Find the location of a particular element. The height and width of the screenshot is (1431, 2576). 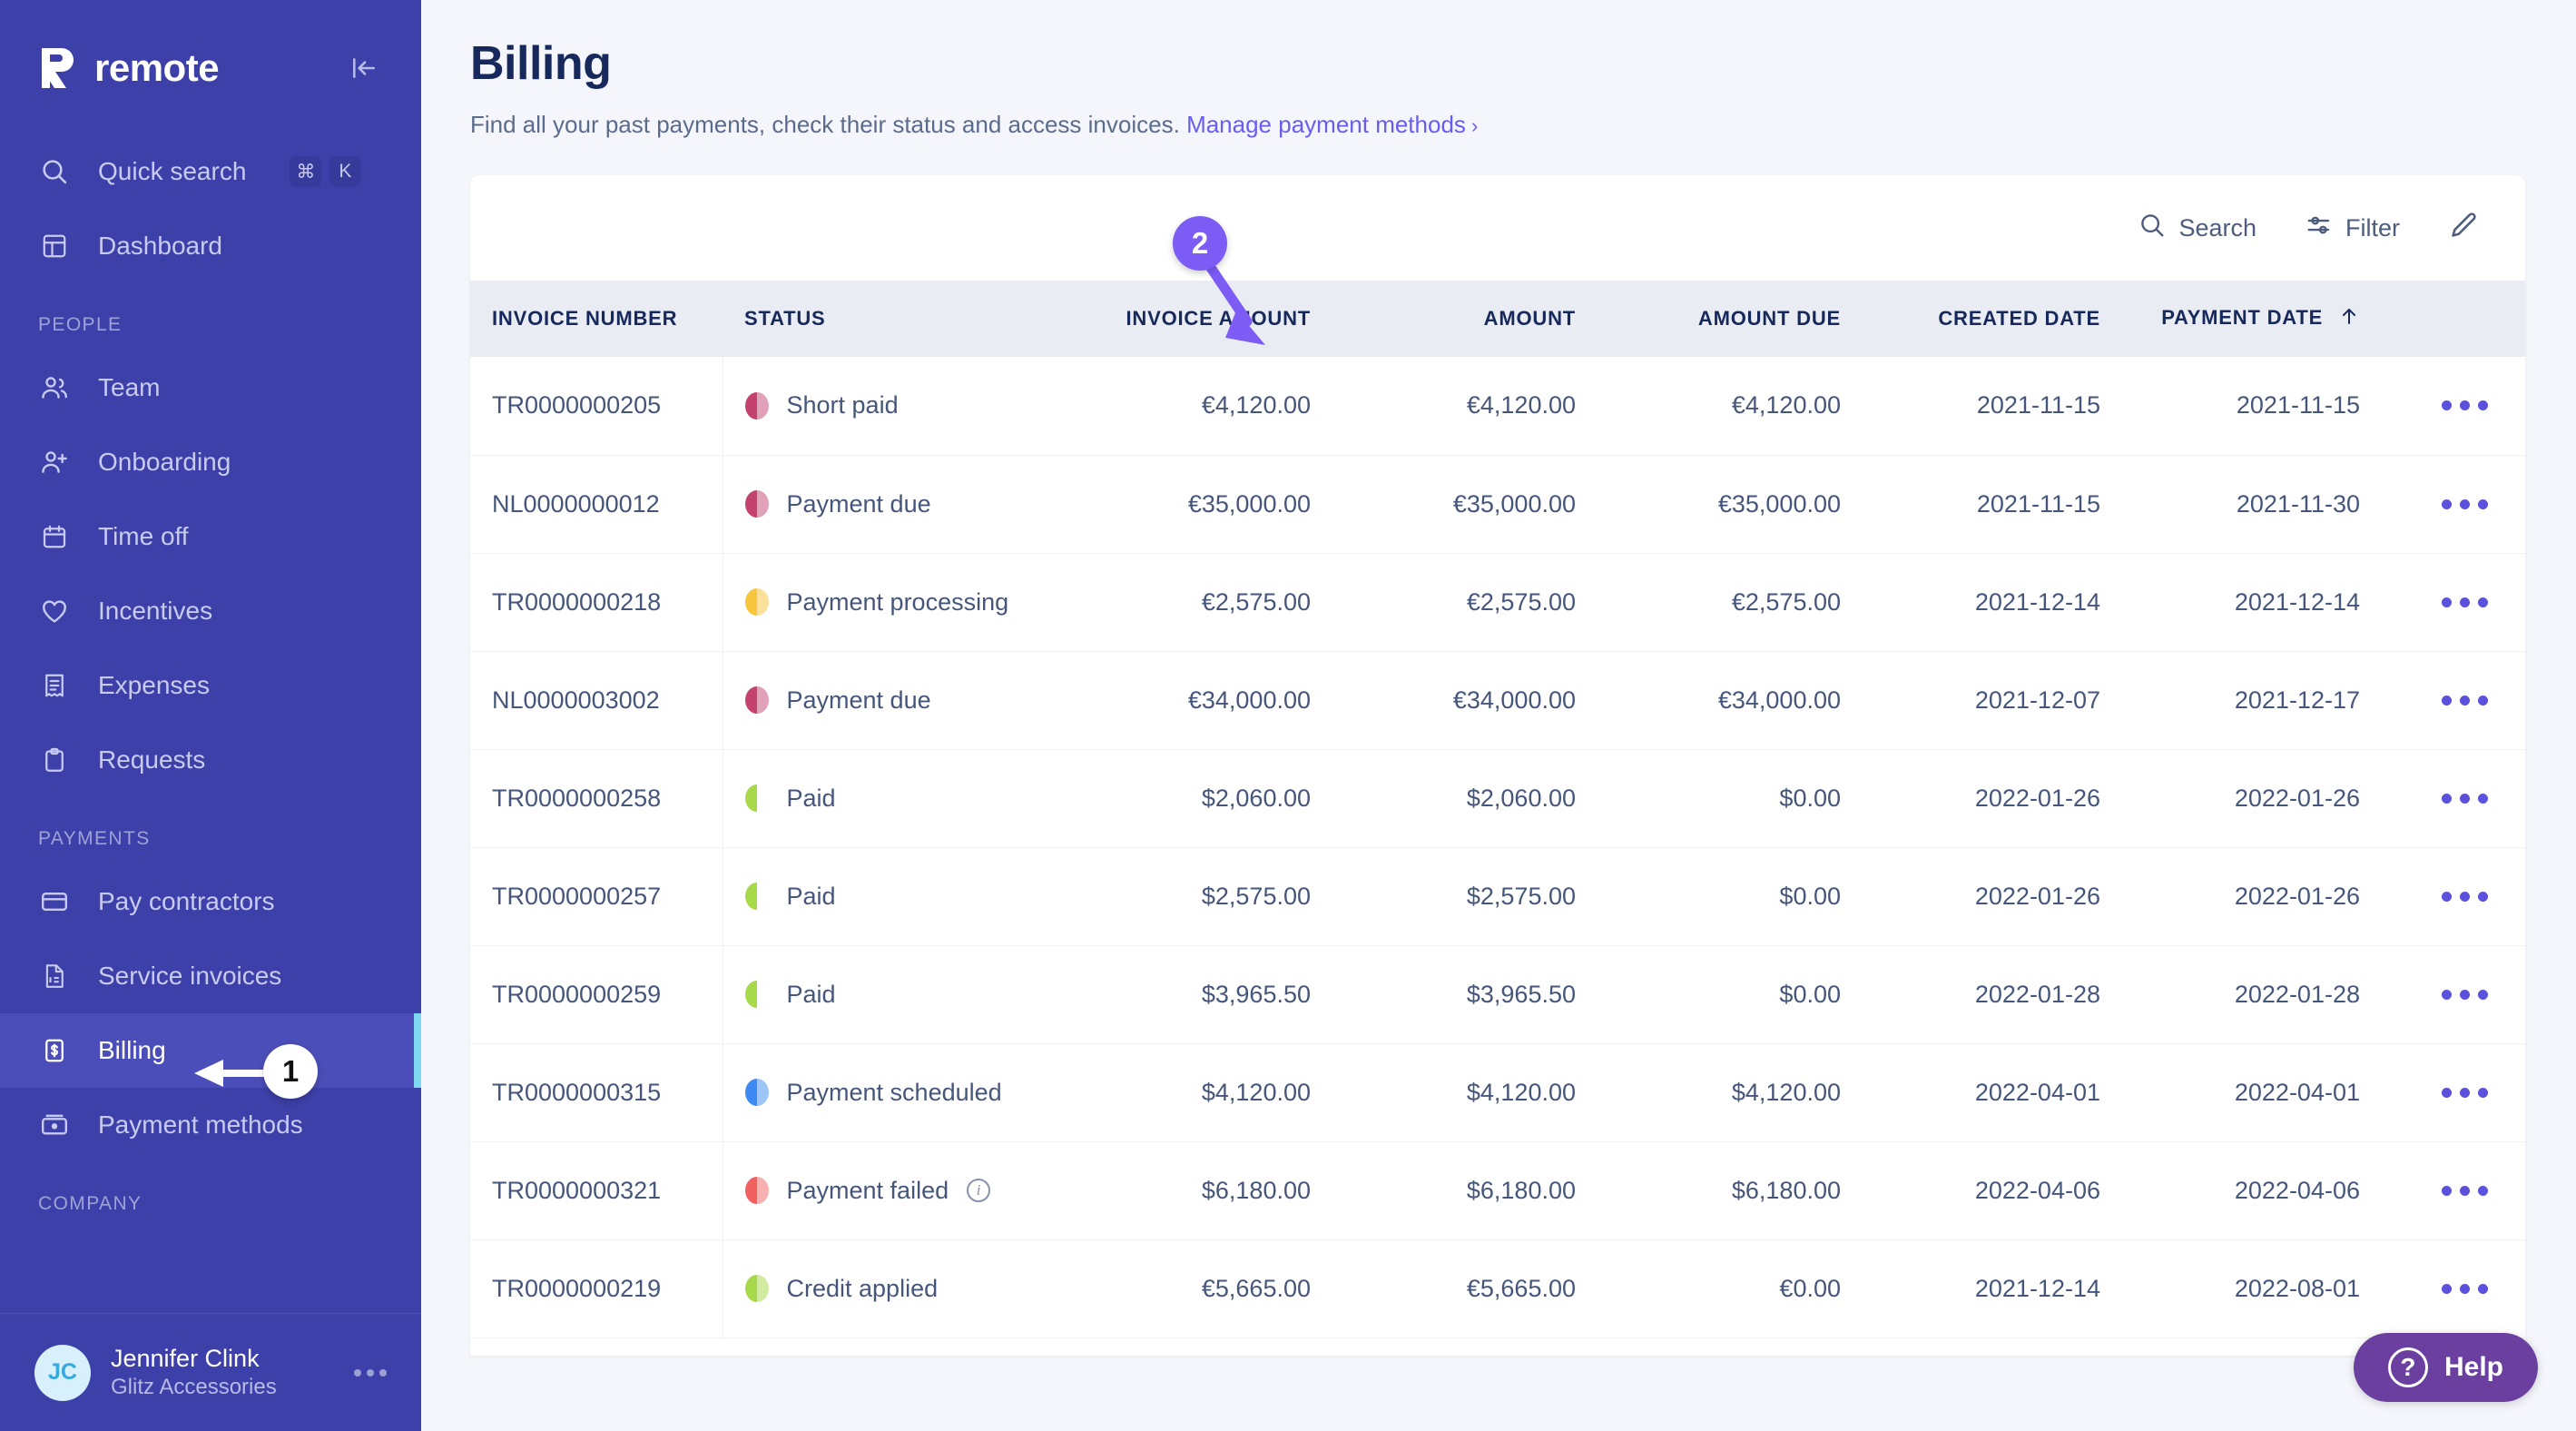

cell-amount-due: €0.00 is located at coordinates (1730, 1288).